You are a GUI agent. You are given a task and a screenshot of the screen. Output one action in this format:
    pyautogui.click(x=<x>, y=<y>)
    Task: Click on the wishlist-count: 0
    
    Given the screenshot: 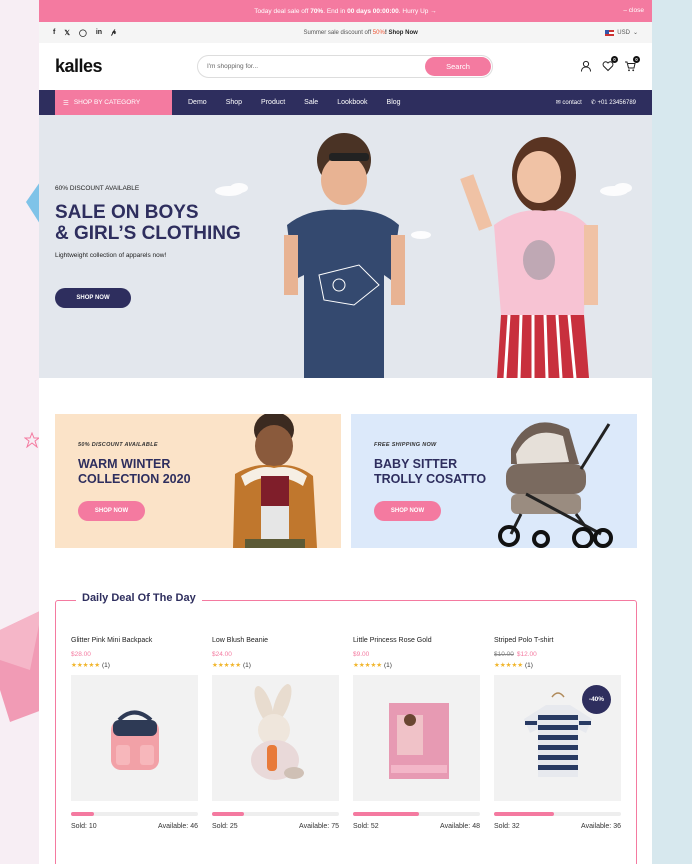 What is the action you would take?
    pyautogui.click(x=614, y=59)
    